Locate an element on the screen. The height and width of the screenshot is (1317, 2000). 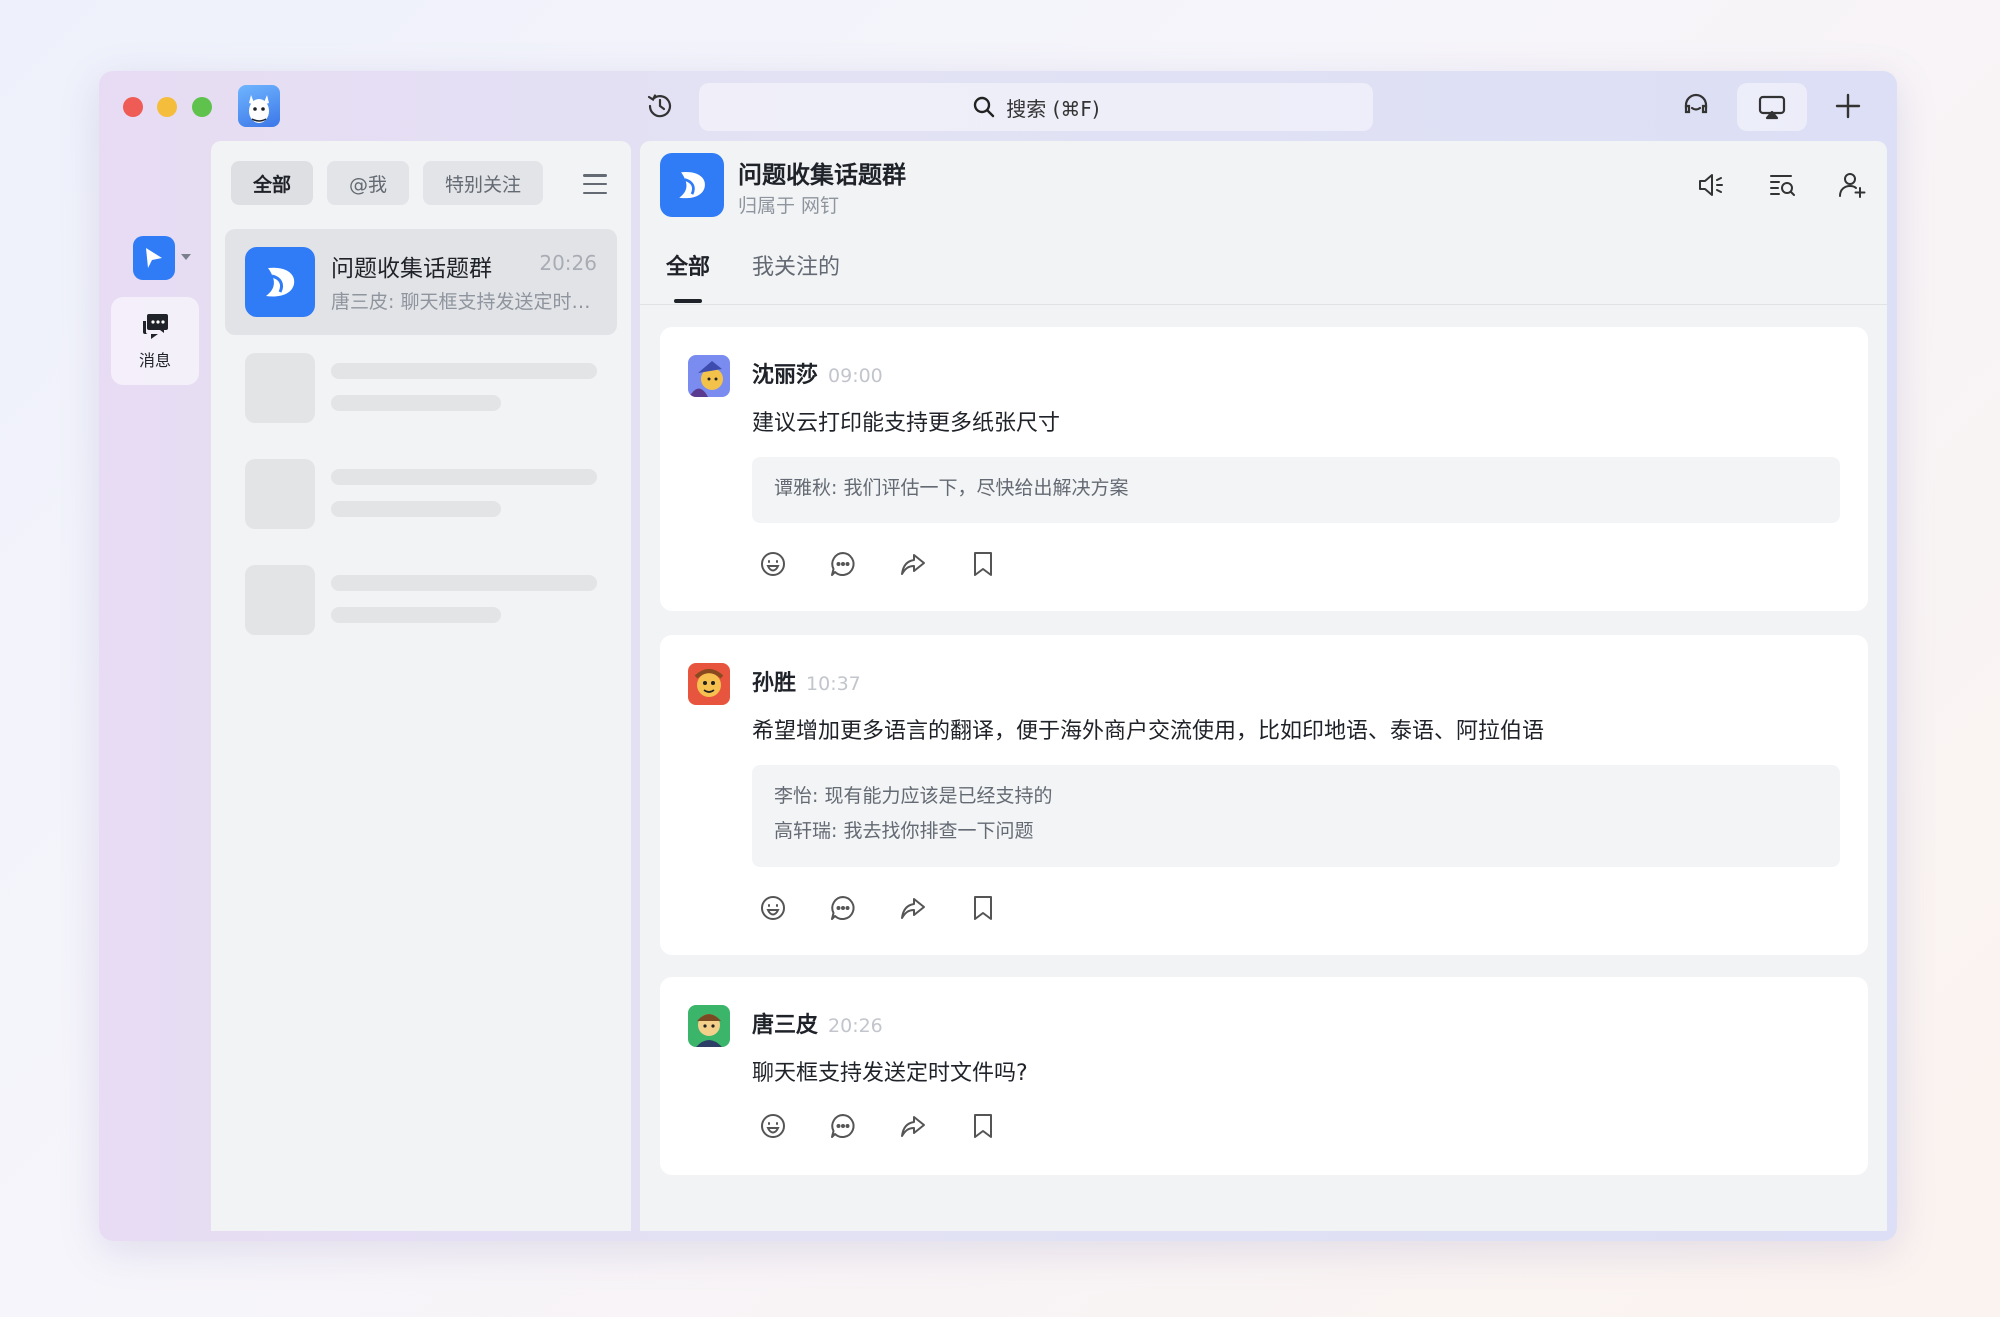
chat-title: 问题收集话题群 is located at coordinates (822, 175).